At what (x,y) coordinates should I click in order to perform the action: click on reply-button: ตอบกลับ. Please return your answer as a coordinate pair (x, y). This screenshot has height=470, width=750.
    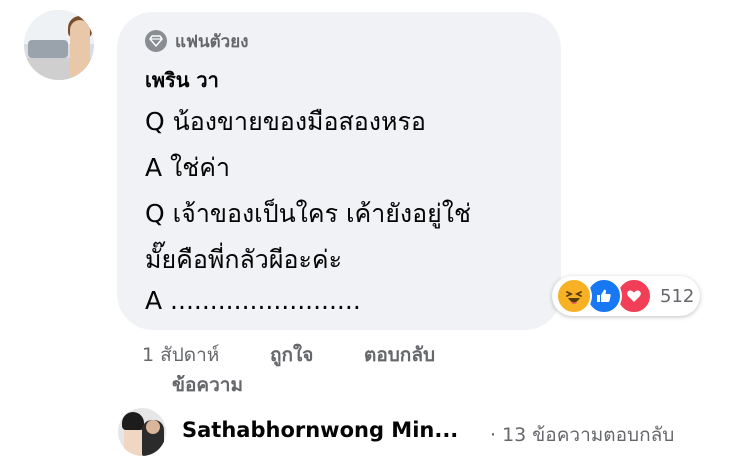
    Looking at the image, I should click on (399, 355).